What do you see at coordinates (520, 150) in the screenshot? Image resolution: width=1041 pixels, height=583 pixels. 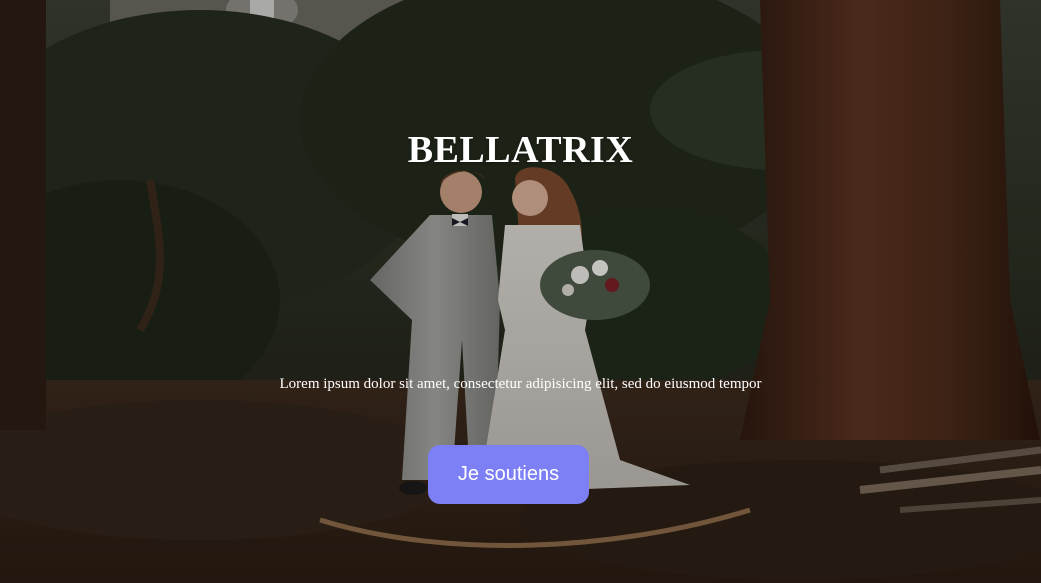 I see `page-title: BELLATRIX` at bounding box center [520, 150].